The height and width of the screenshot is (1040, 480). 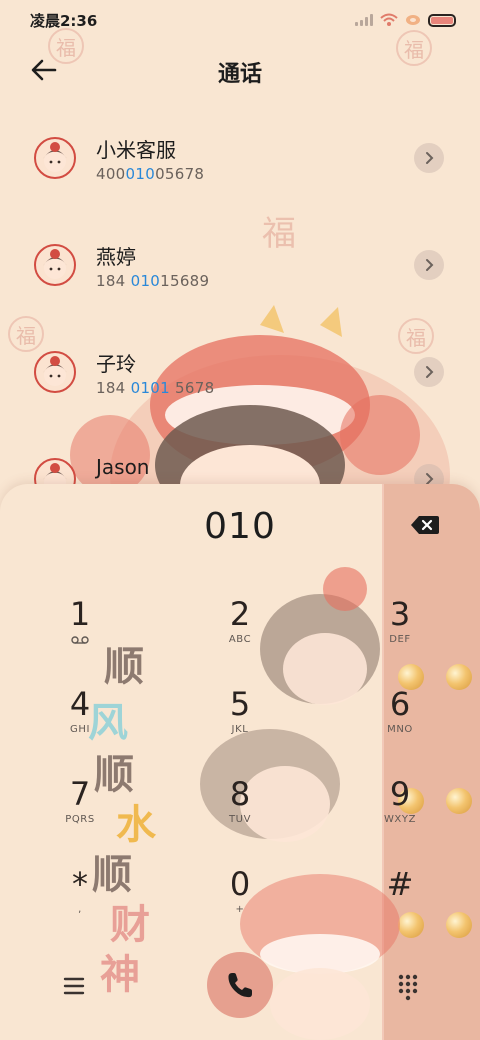 I want to click on menu-icon, so click(x=74, y=986).